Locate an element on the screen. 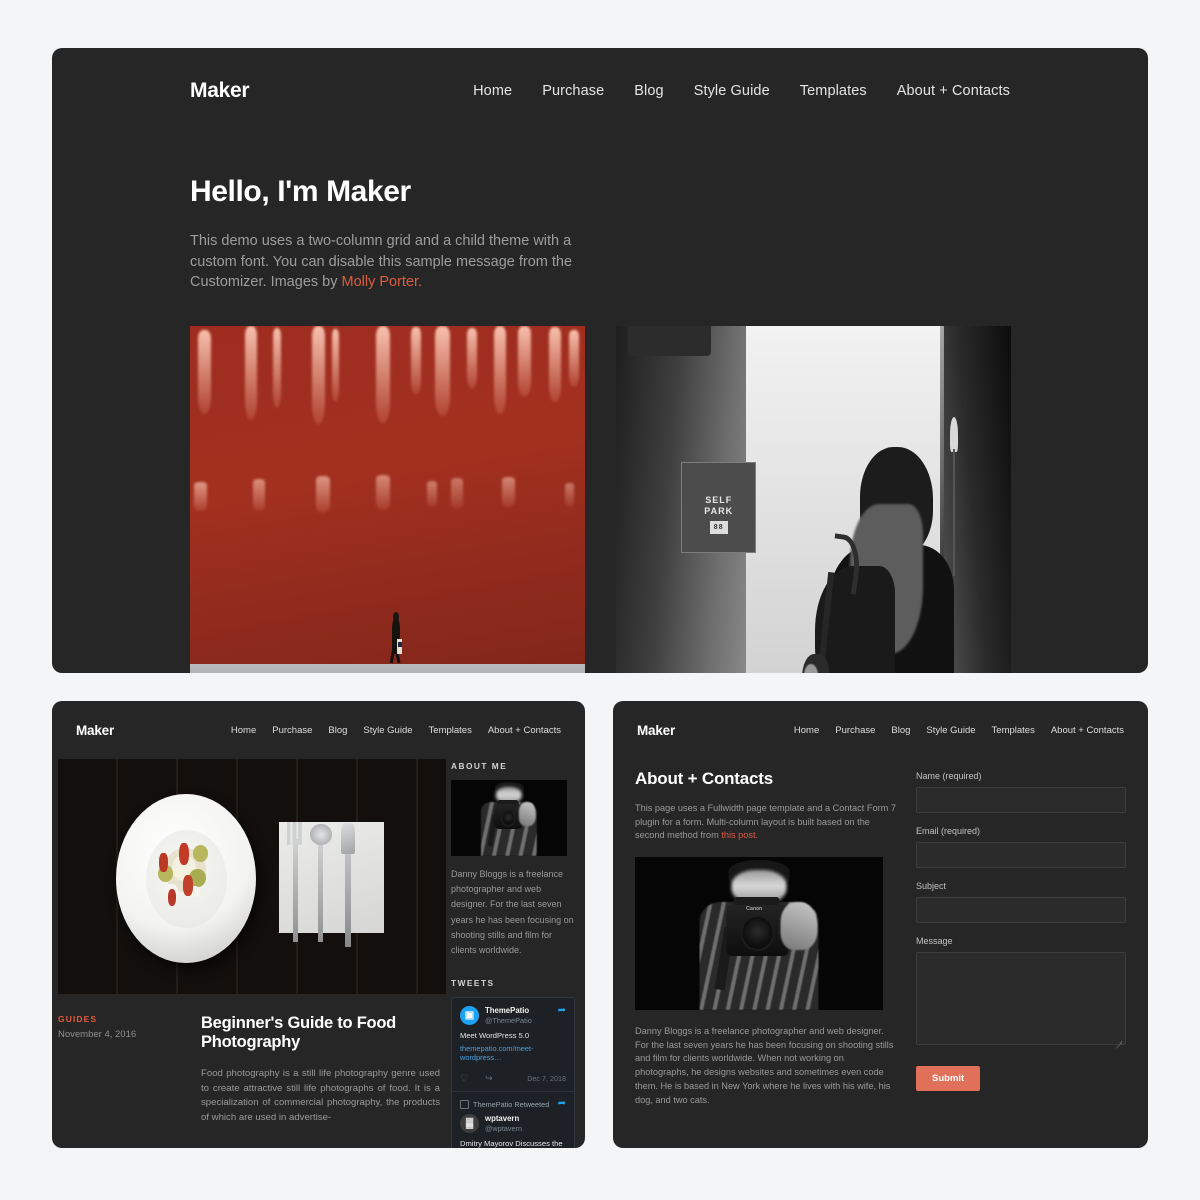 This screenshot has height=1200, width=1200. tweet-header: ▓ wptavern @wptavern is located at coordinates (513, 1124).